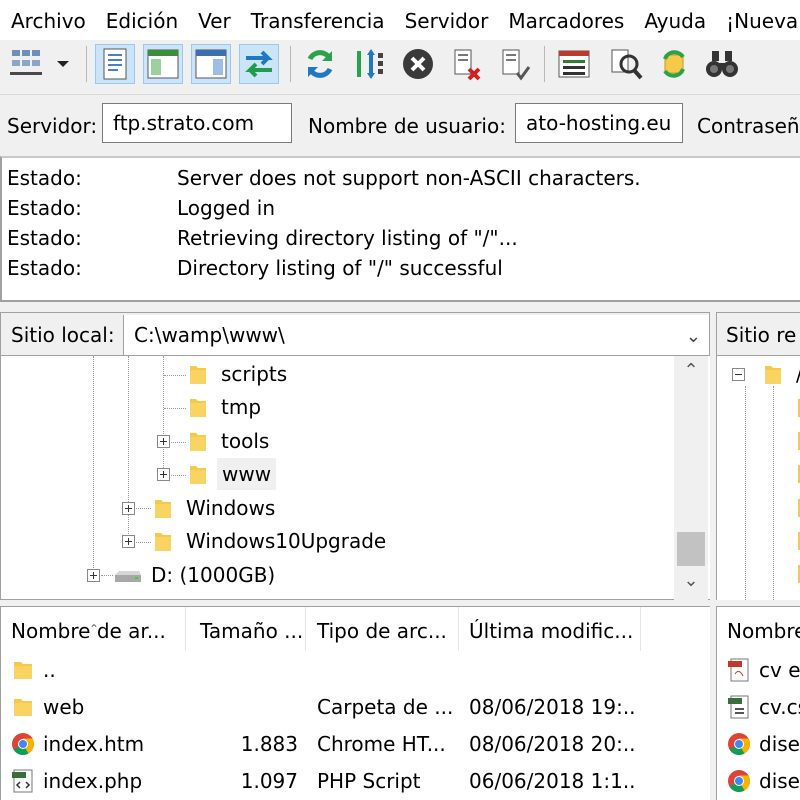  I want to click on local-path-combo: C:\wamp\www\ ⌄, so click(416, 335).